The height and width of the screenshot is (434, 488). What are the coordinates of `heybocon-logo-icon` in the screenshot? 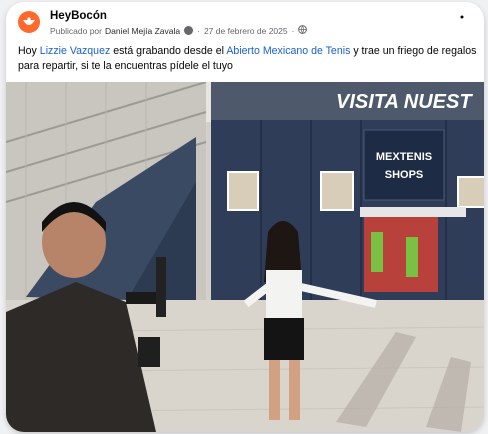 It's located at (29, 22).